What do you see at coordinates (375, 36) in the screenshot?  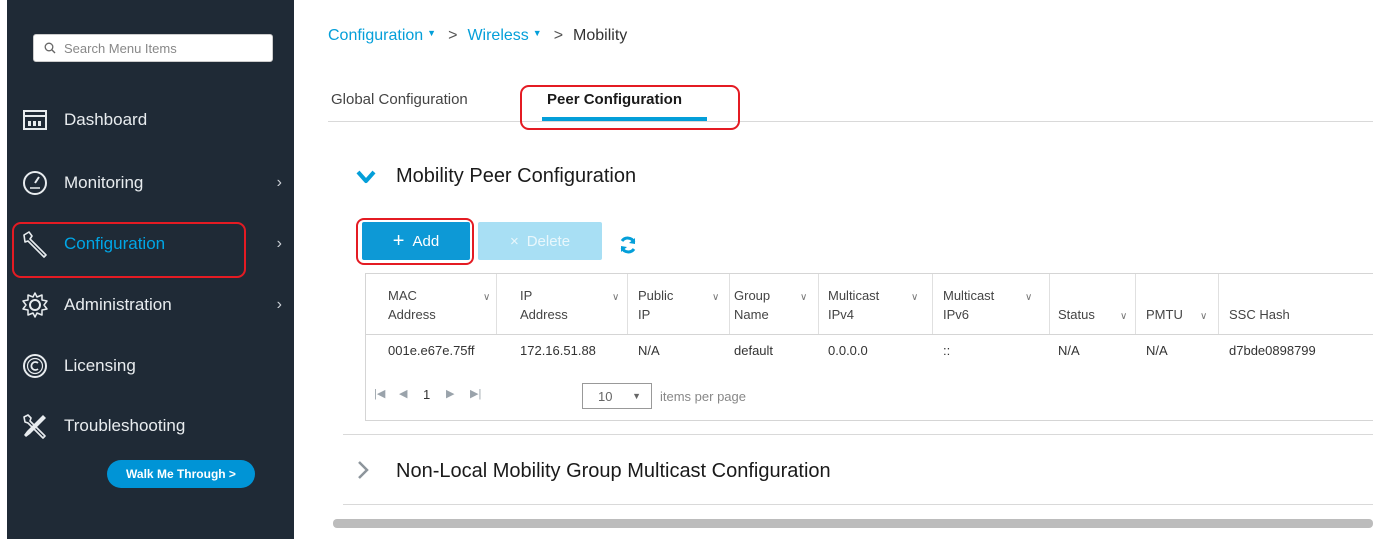 I see `breadcrumb-configuration: Configuration` at bounding box center [375, 36].